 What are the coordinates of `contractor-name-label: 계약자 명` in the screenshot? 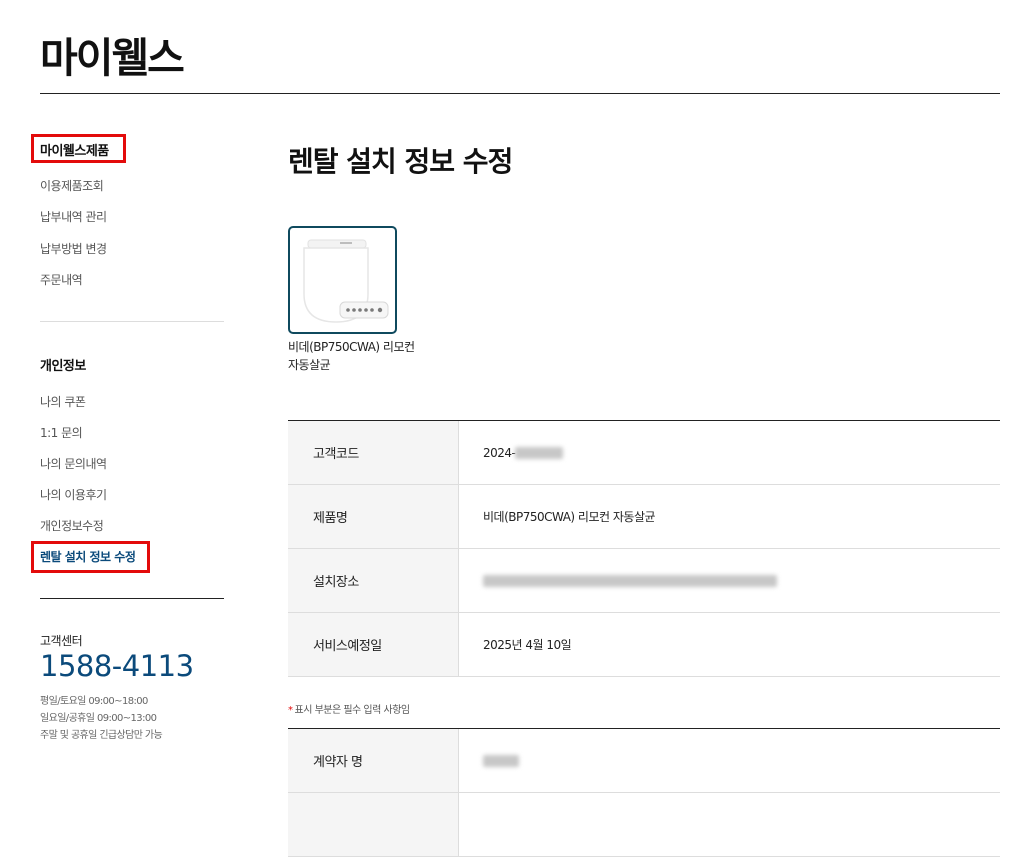 It's located at (373, 760).